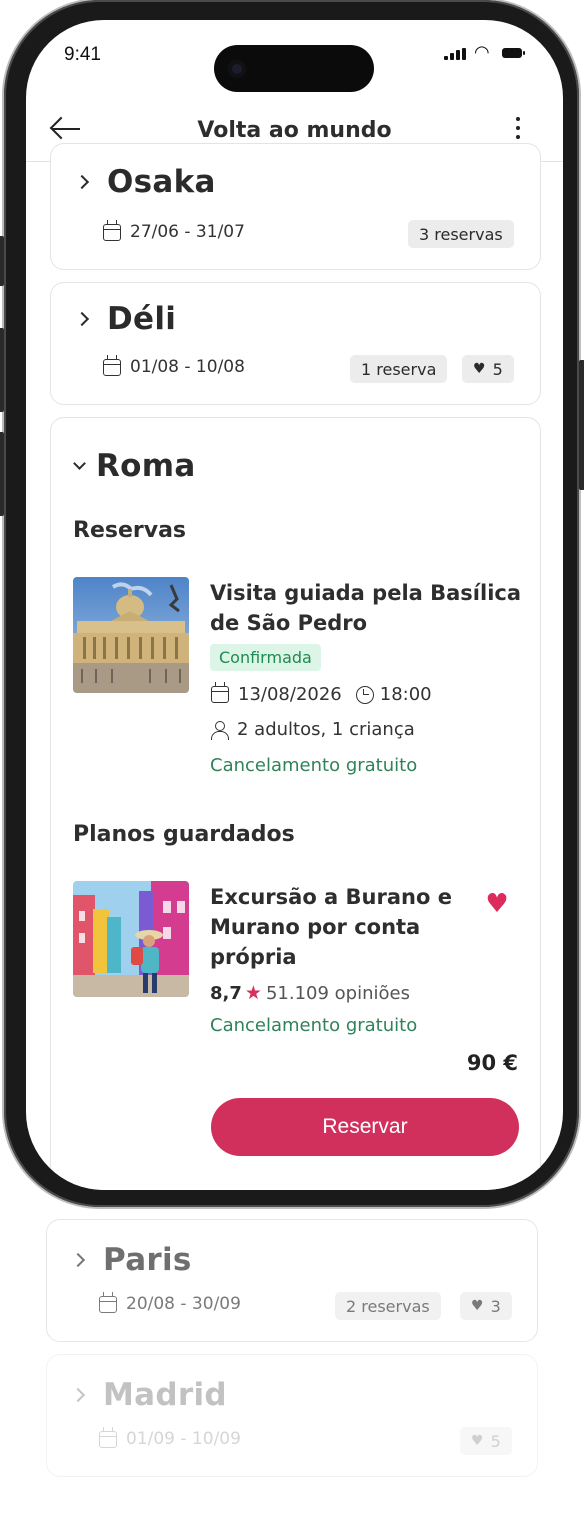 This screenshot has width=584, height=1525. I want to click on reservations-count: 1 reserva, so click(399, 369).